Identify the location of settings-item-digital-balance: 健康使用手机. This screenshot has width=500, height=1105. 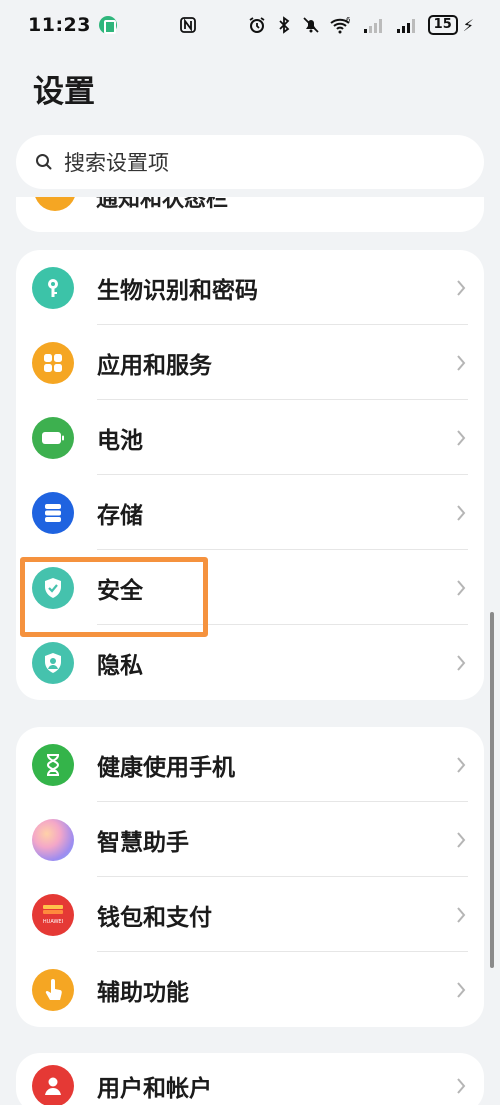
(250, 764).